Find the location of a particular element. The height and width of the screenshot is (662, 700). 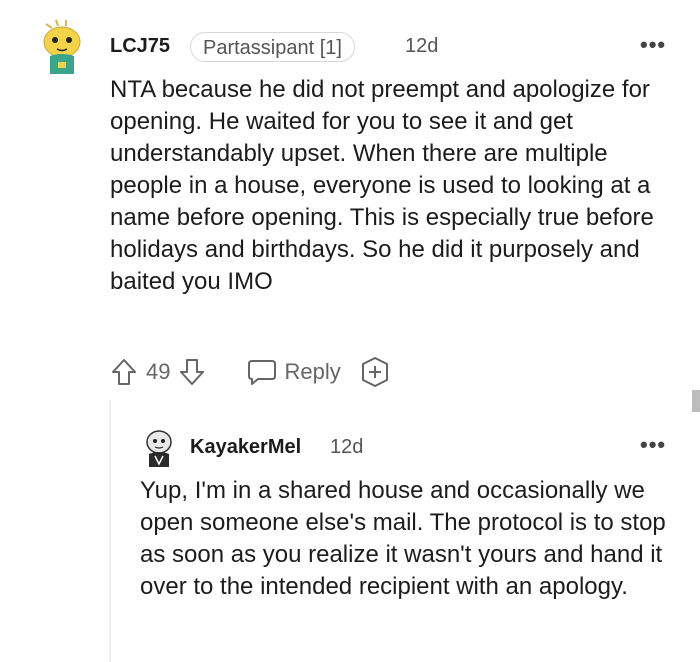

plus-award-icon is located at coordinates (374, 372).